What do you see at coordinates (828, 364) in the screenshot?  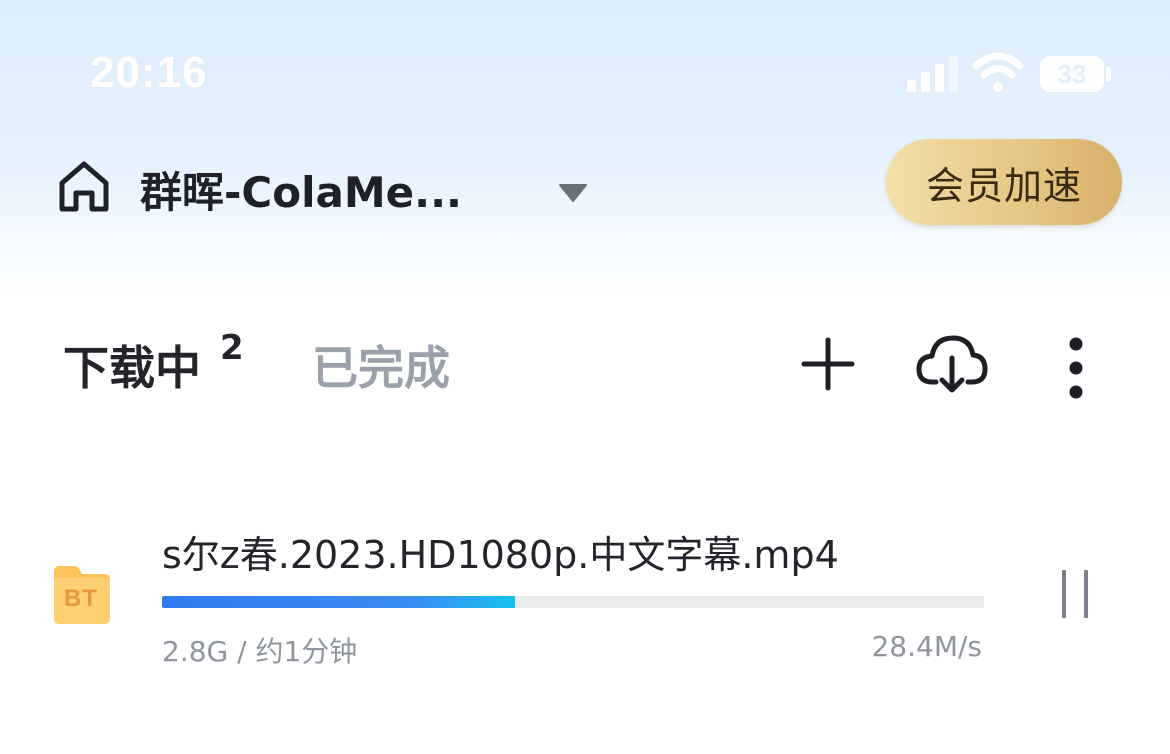 I see `plus-icon` at bounding box center [828, 364].